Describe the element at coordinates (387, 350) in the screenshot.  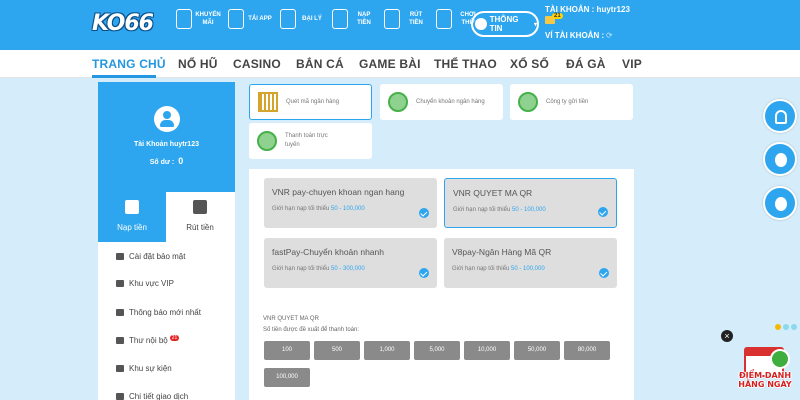
I see `amount-button-1000: 1,000` at that location.